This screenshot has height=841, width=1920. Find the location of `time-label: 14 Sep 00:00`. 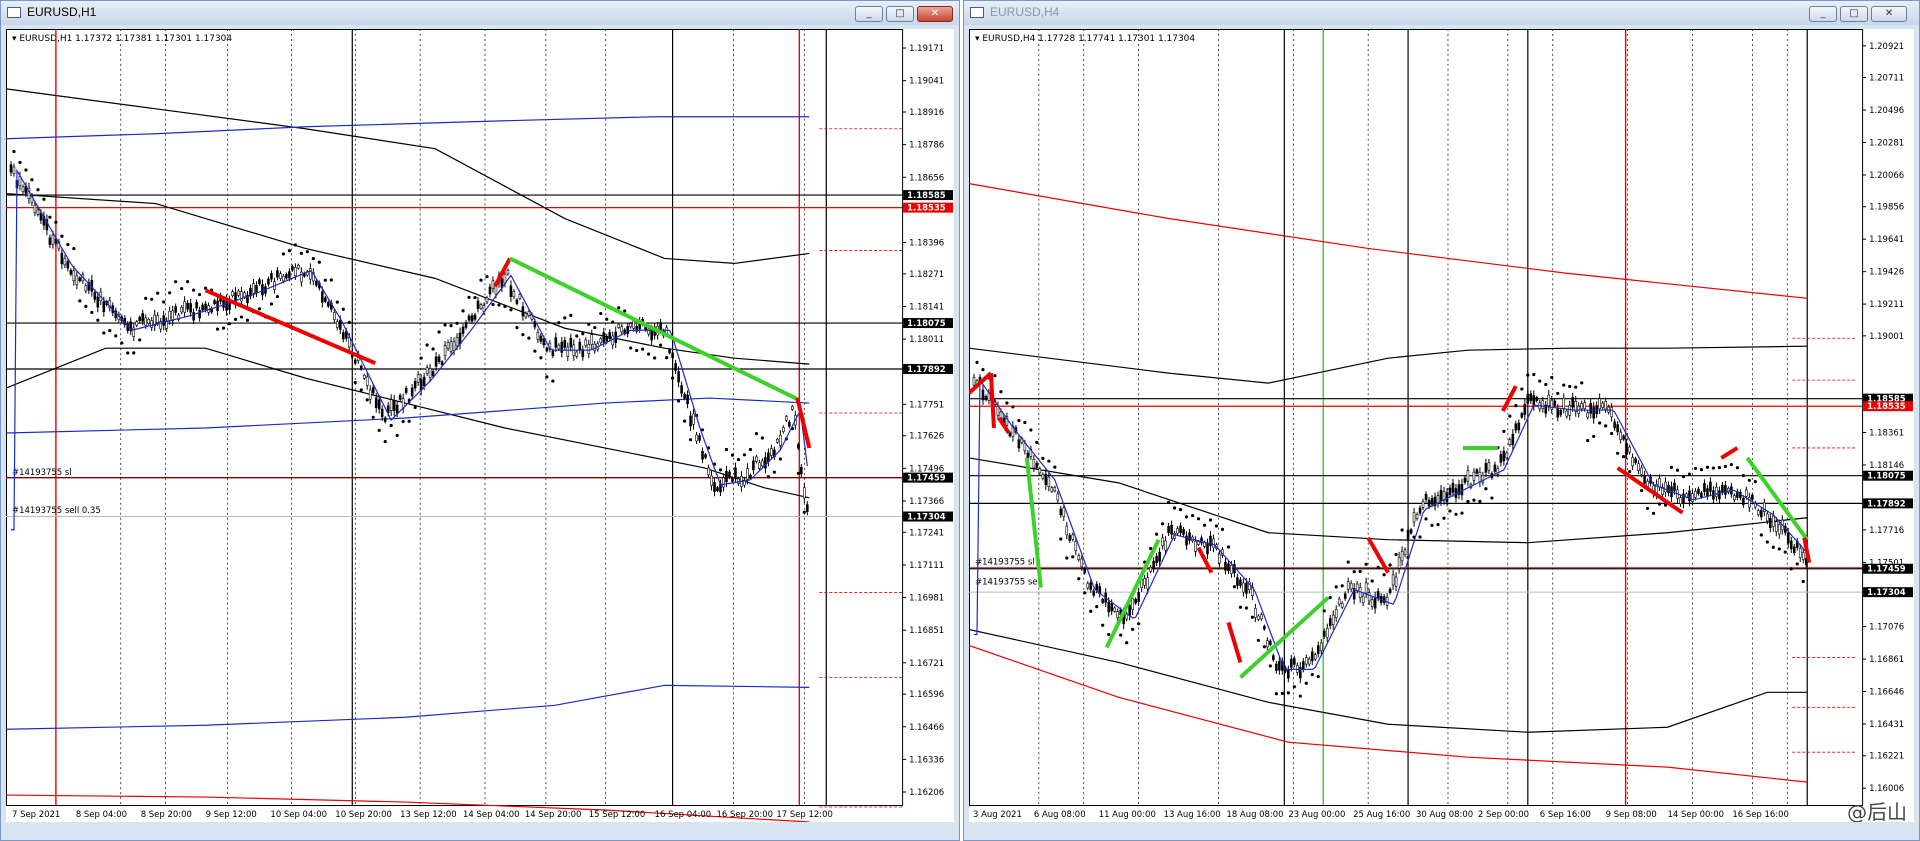

time-label: 14 Sep 00:00 is located at coordinates (1696, 814).